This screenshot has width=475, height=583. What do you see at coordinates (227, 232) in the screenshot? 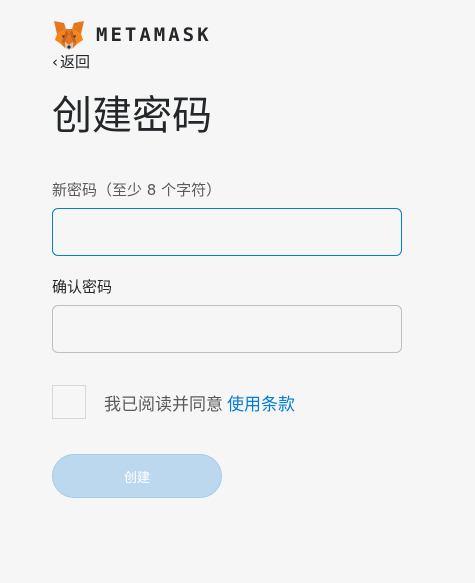
I see `new-password-field` at bounding box center [227, 232].